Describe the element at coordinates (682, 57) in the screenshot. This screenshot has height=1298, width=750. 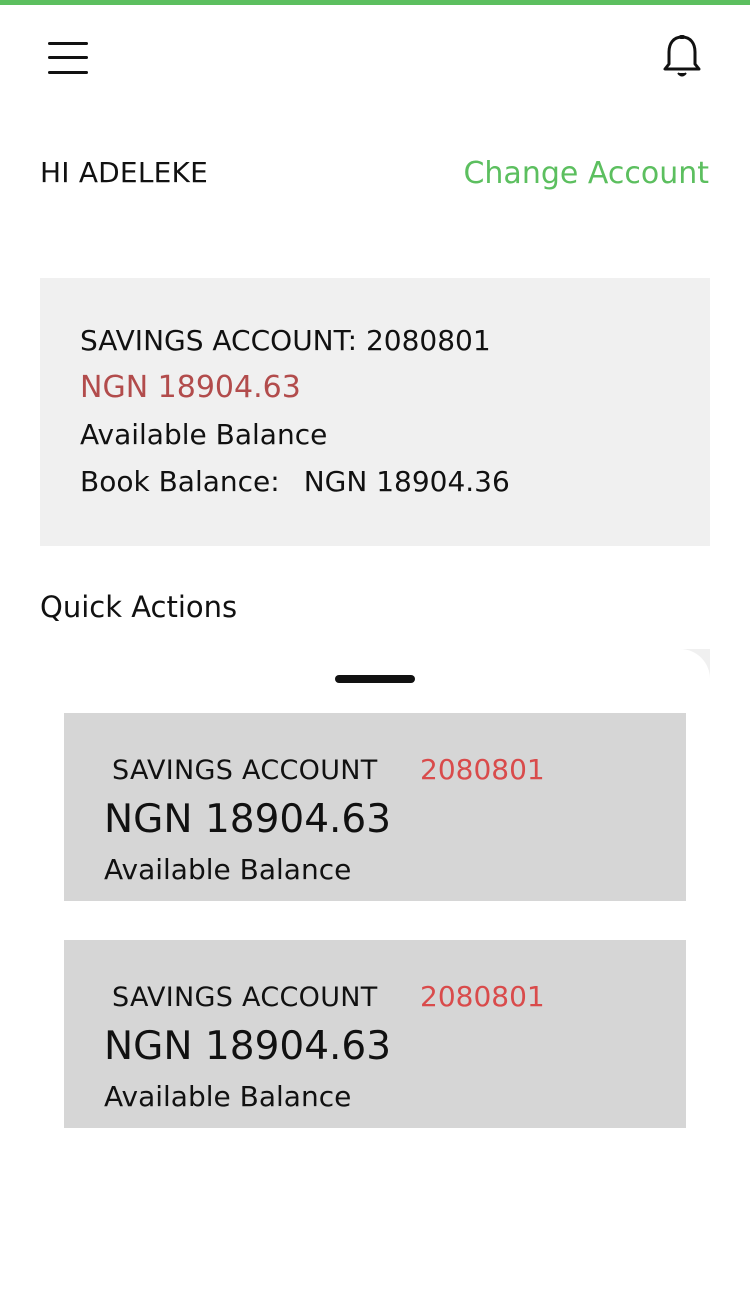
I see `bell-icon` at that location.